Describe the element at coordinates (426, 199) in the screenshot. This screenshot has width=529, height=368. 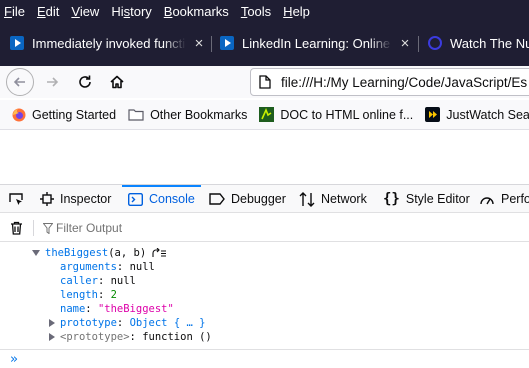
I see `tab-style-editor: {} Style Editor` at that location.